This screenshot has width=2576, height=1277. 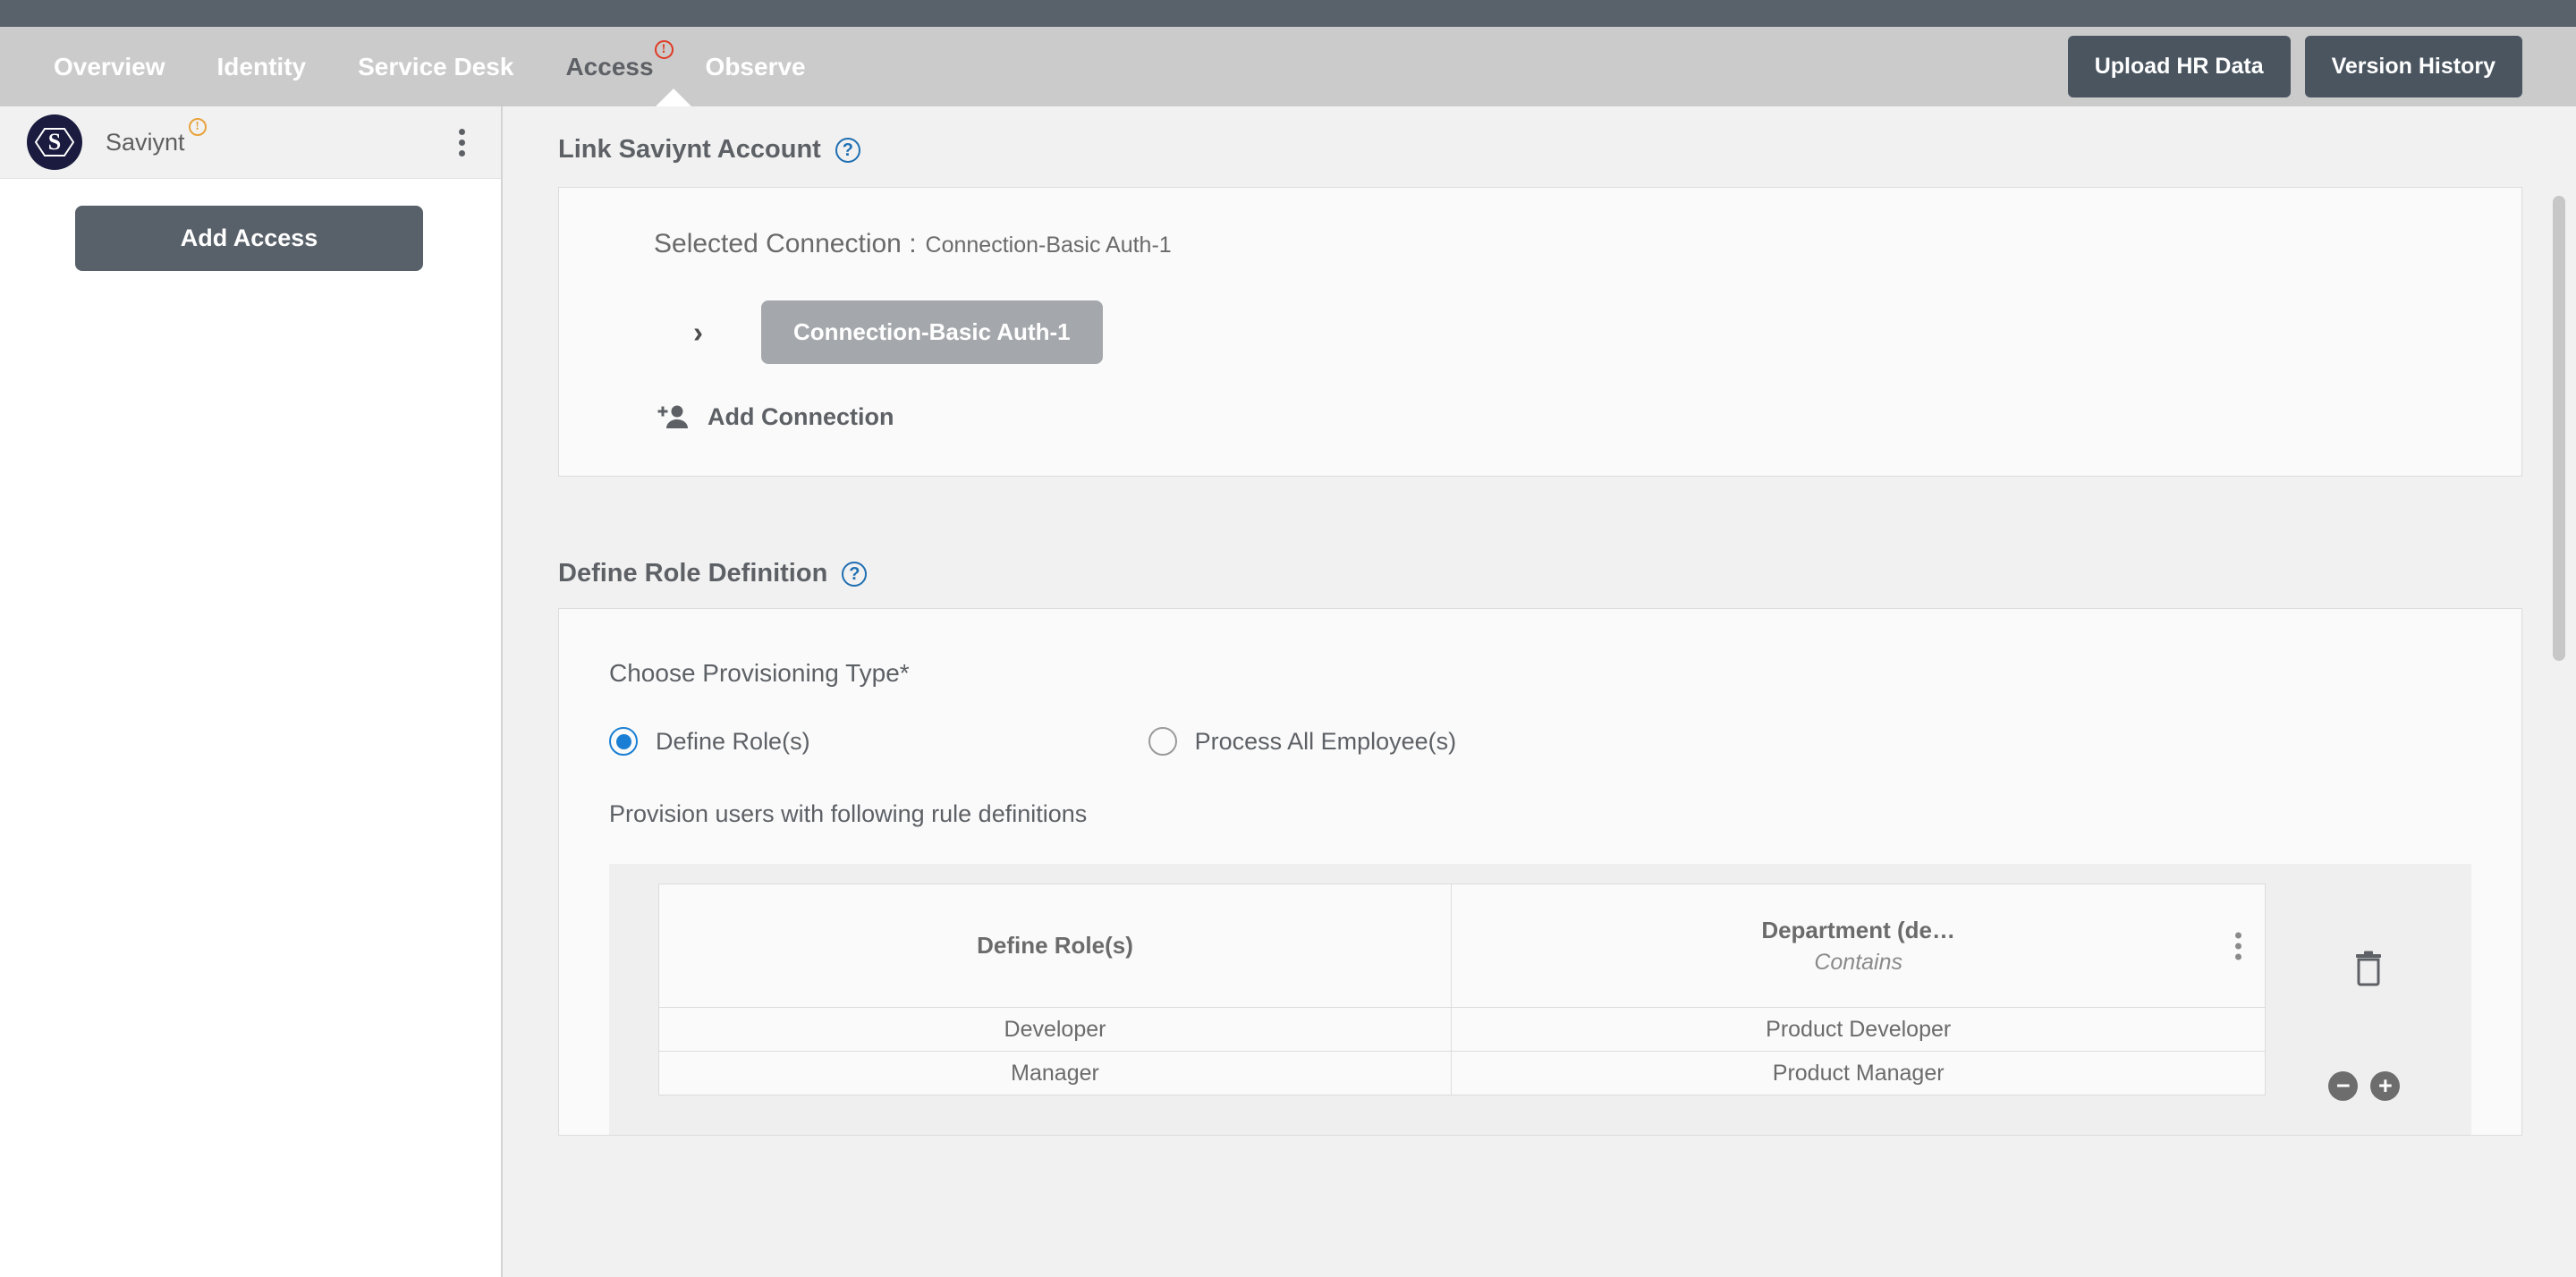 I want to click on radio-define-roles: Define Role(s), so click(x=709, y=741).